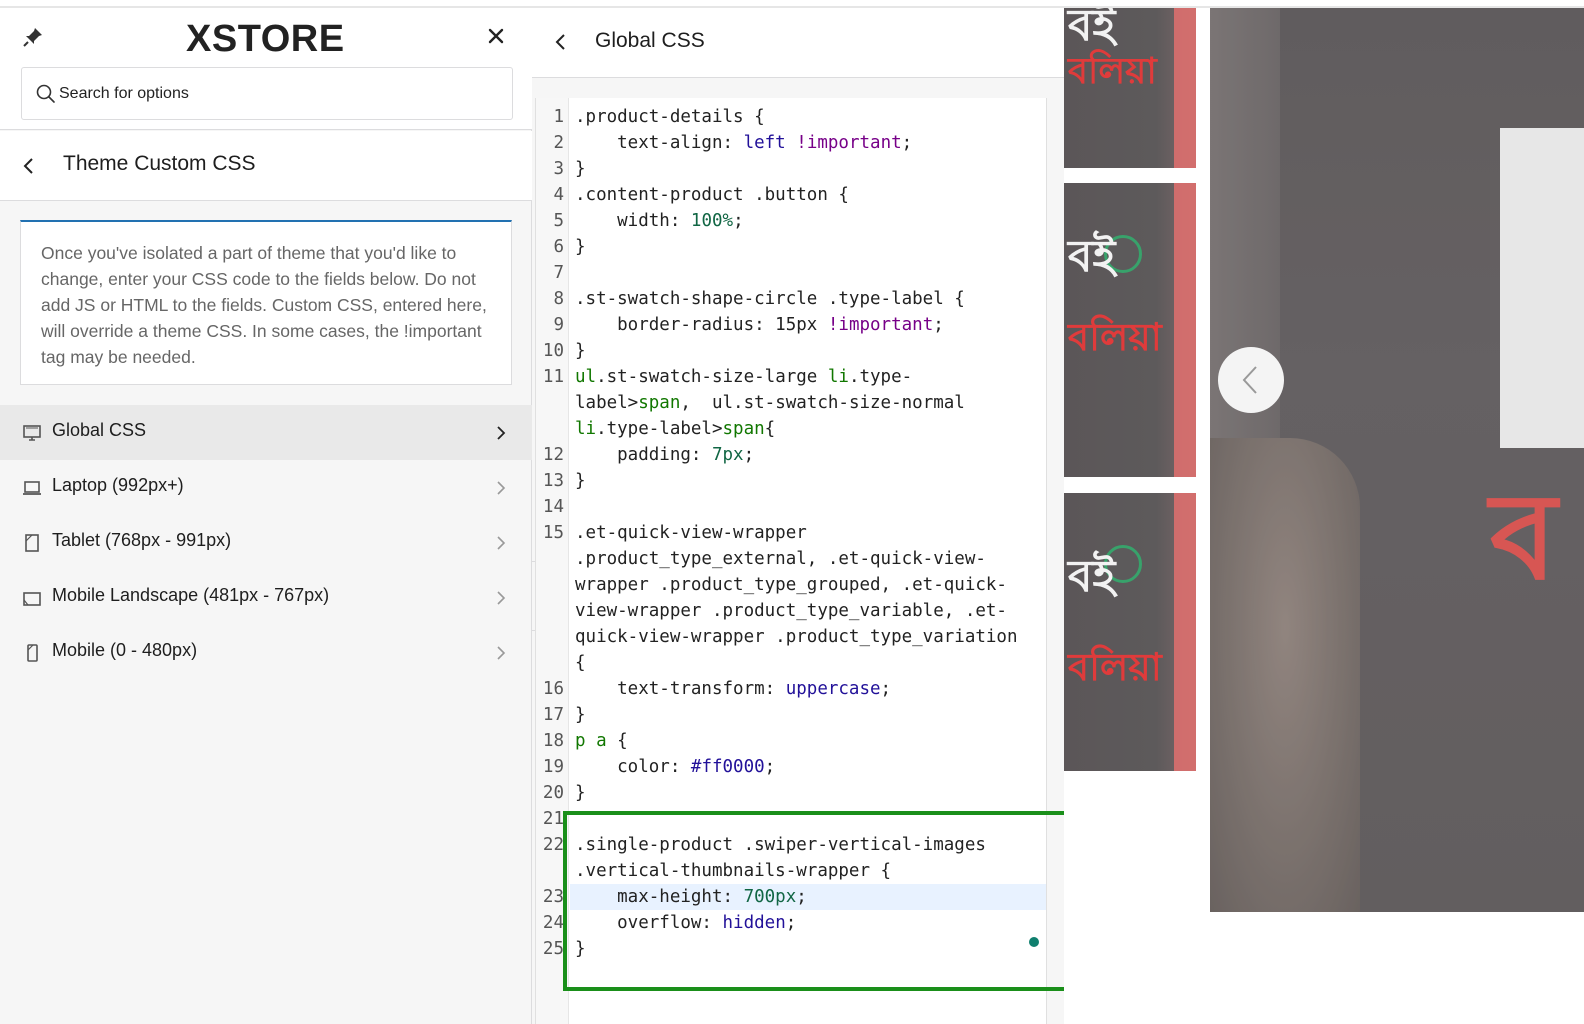  Describe the element at coordinates (553, 819) in the screenshot. I see `line-number: 21` at that location.